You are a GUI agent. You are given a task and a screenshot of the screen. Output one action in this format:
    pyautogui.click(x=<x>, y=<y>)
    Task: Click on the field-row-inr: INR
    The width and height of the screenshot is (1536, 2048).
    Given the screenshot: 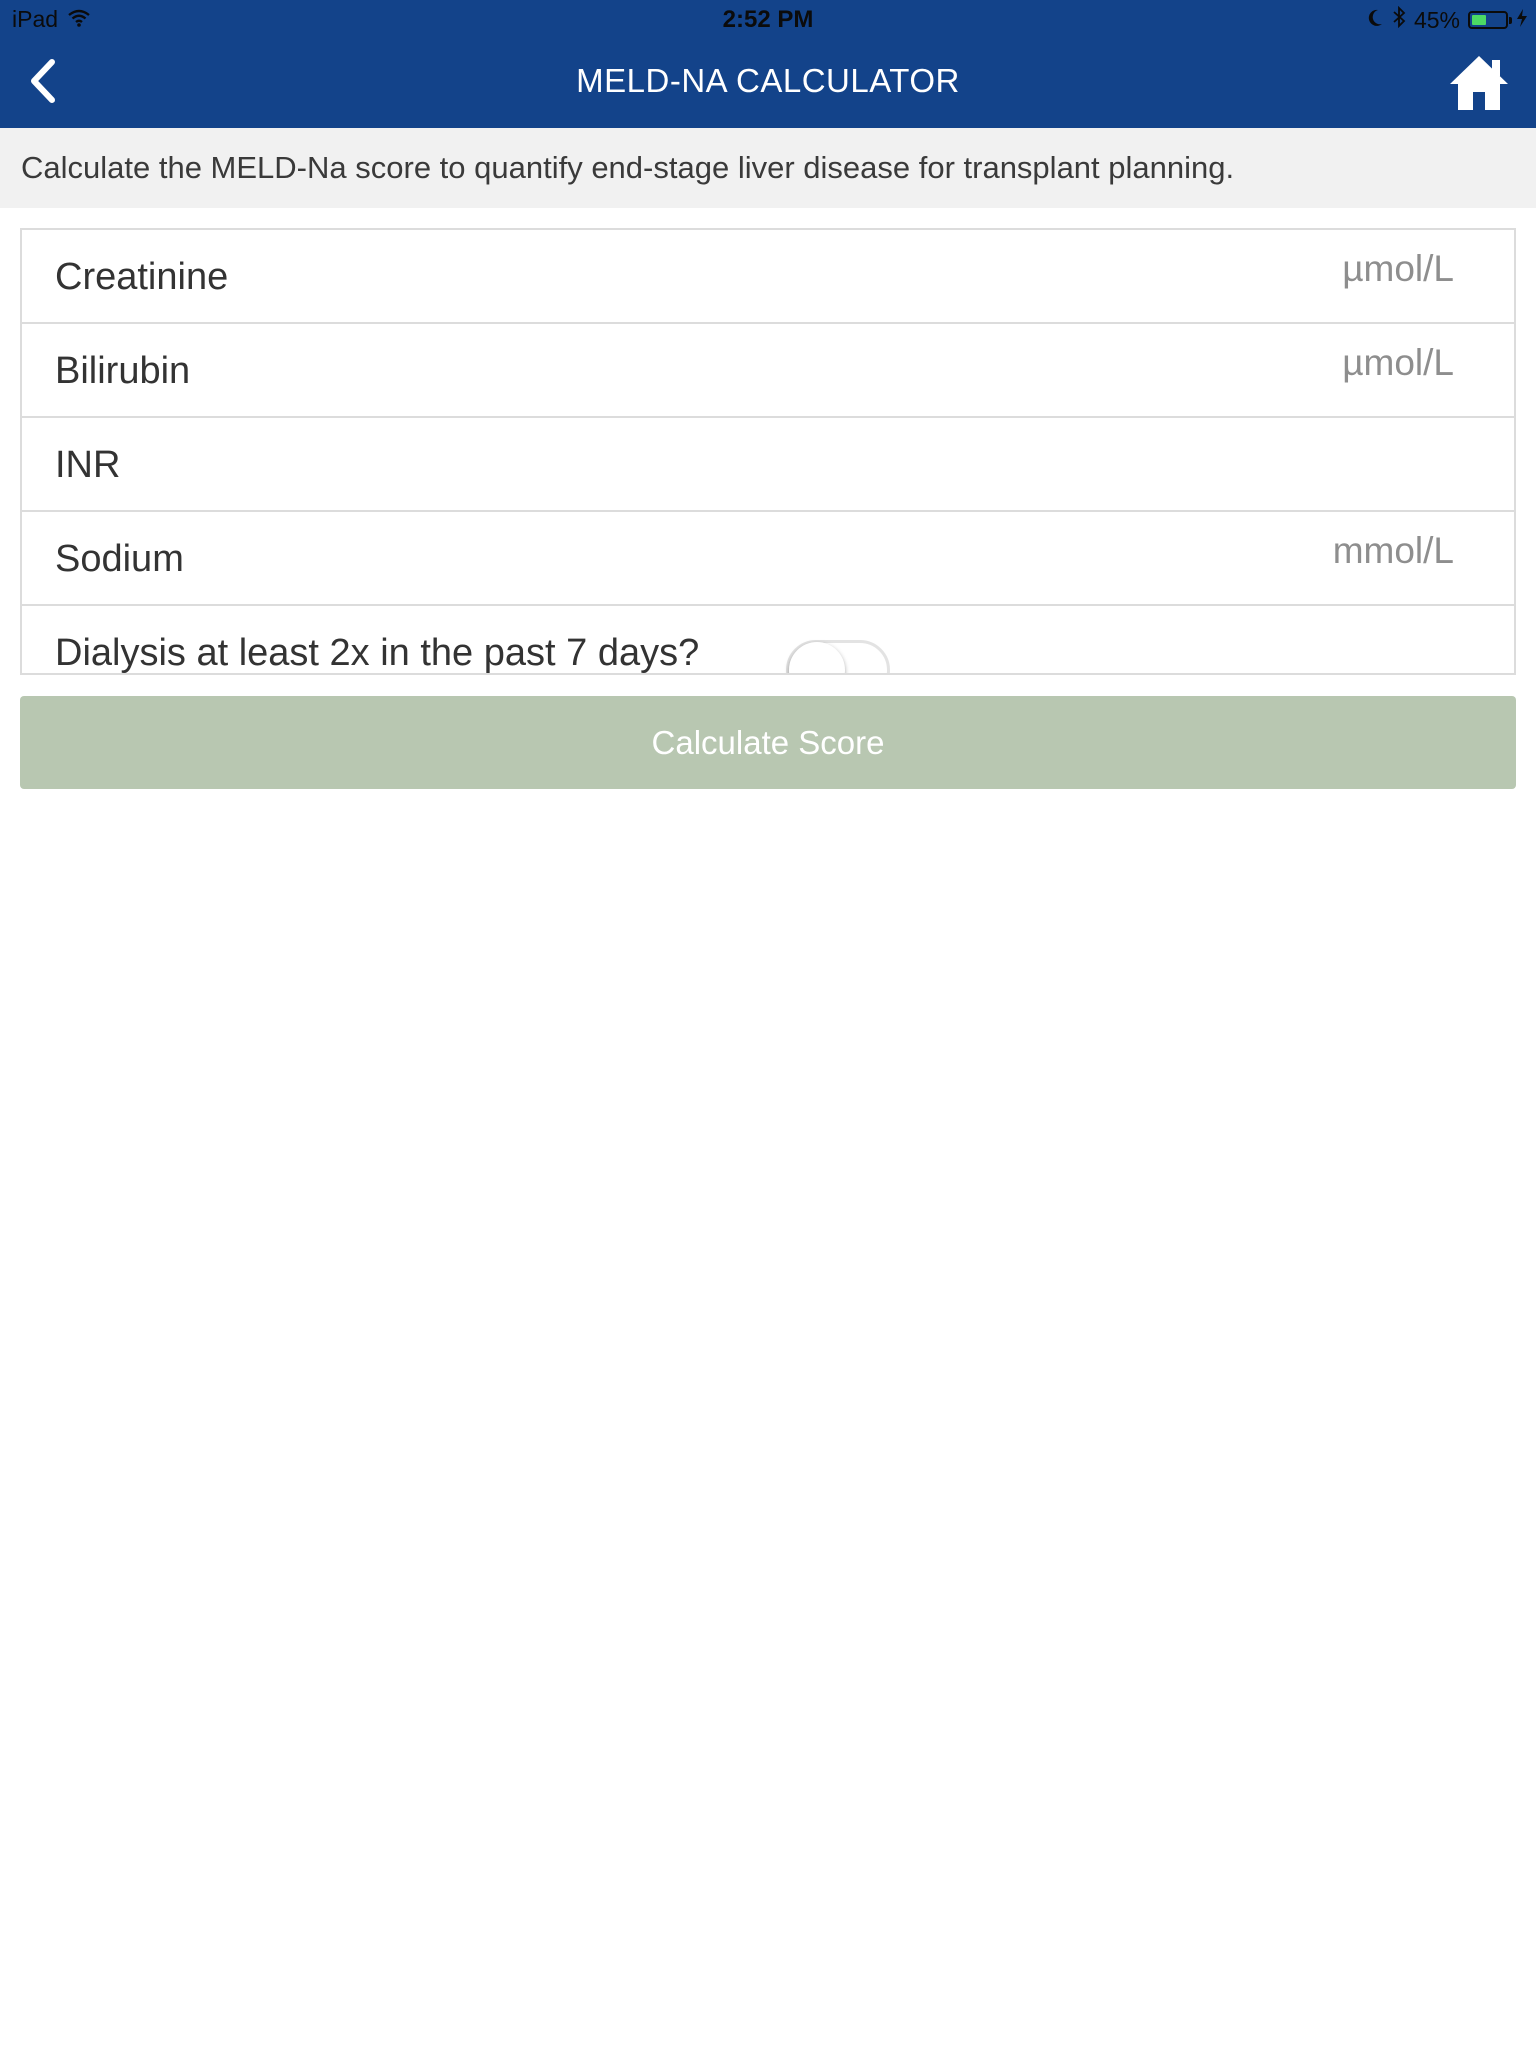 What is the action you would take?
    pyautogui.click(x=768, y=465)
    